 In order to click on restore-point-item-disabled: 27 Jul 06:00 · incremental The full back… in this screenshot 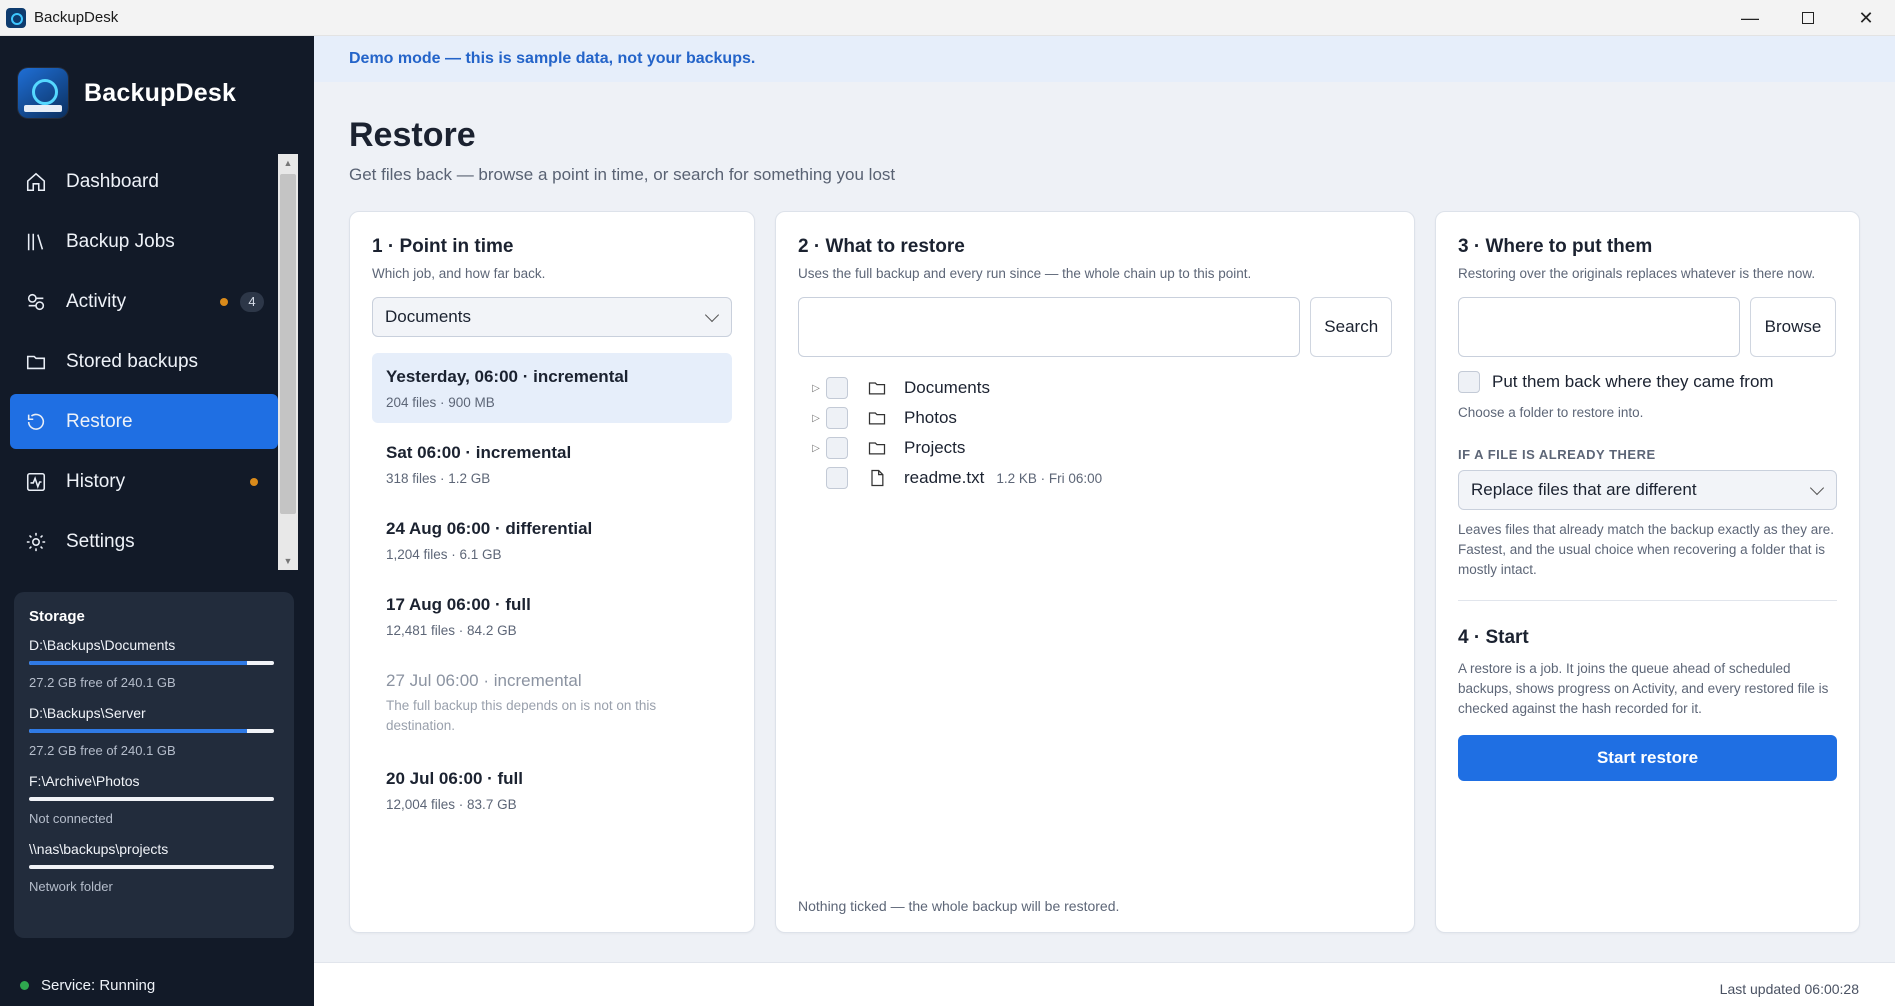, I will do `click(552, 703)`.